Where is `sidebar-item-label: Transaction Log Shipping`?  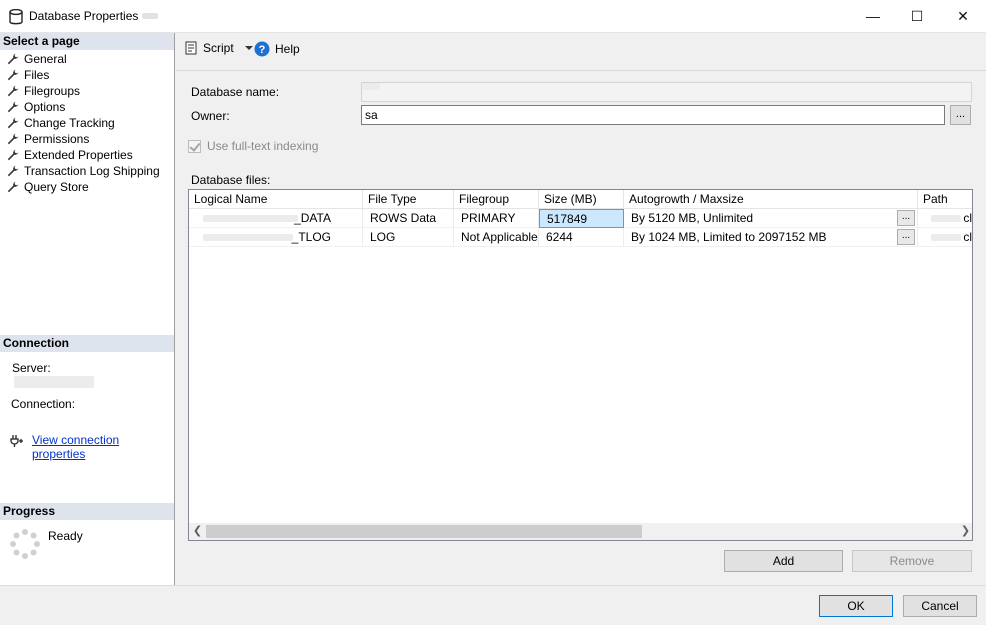 sidebar-item-label: Transaction Log Shipping is located at coordinates (92, 171).